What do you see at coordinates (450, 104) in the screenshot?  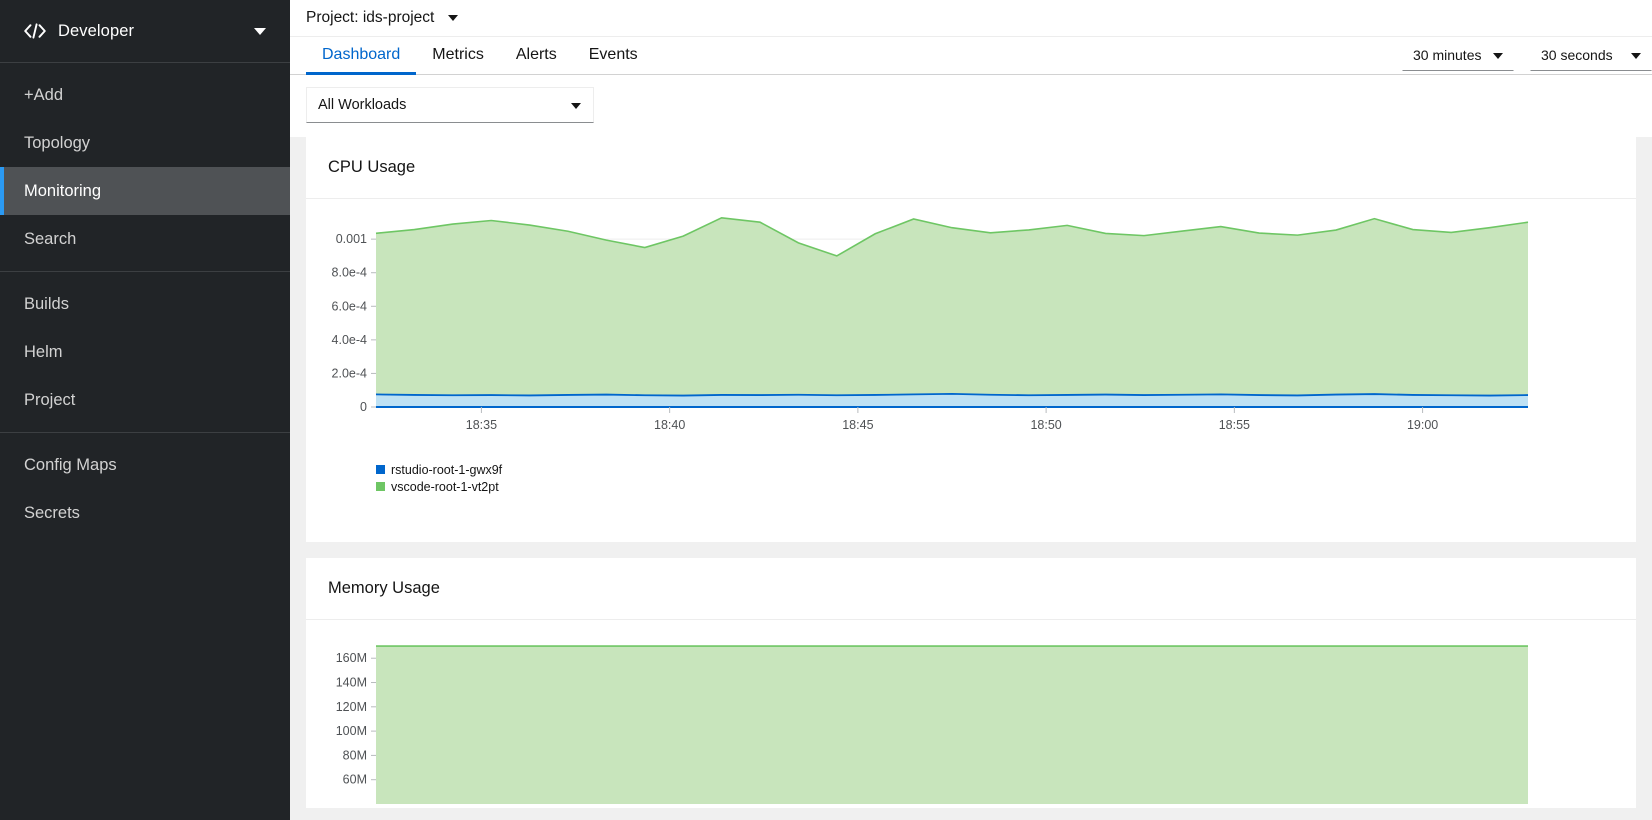 I see `workload-select: All Workloads` at bounding box center [450, 104].